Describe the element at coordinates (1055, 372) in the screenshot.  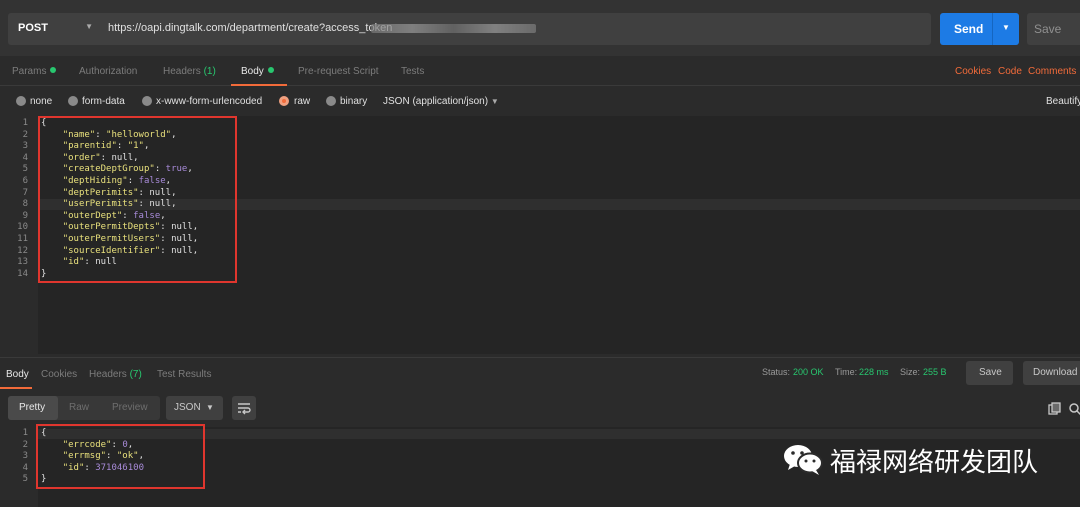
I see `download-label: Download` at that location.